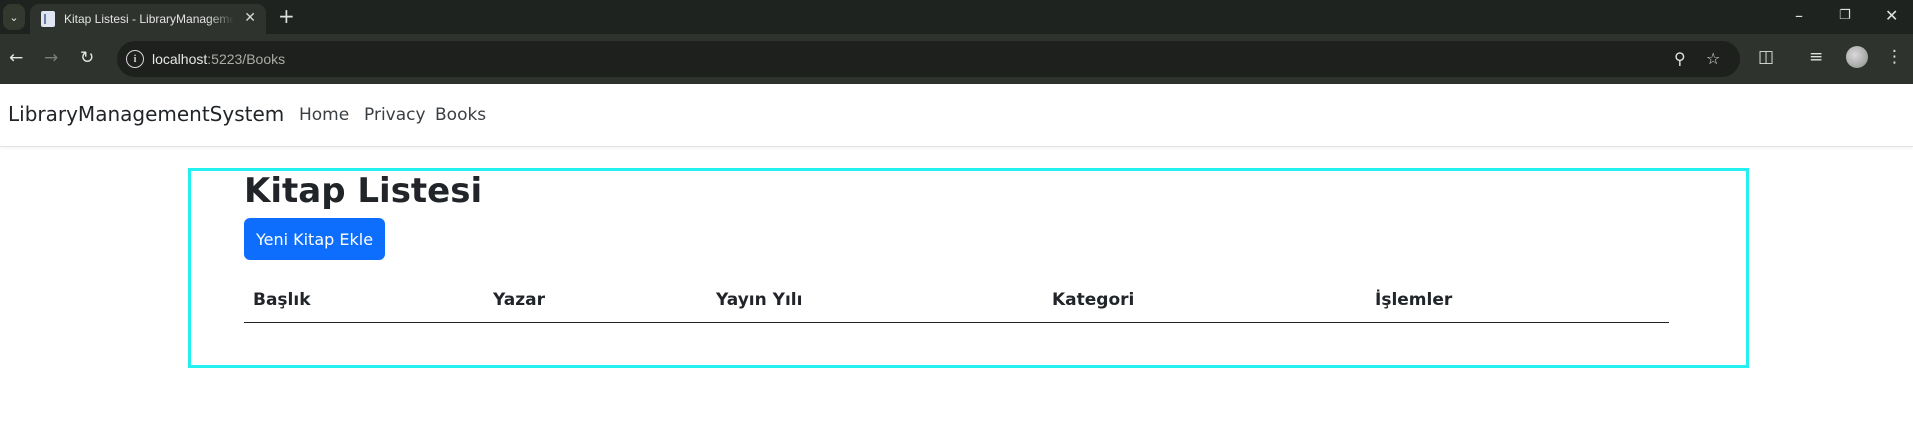 This screenshot has height=429, width=1913. What do you see at coordinates (1816, 57) in the screenshot?
I see `media-queue-icon: ≡` at bounding box center [1816, 57].